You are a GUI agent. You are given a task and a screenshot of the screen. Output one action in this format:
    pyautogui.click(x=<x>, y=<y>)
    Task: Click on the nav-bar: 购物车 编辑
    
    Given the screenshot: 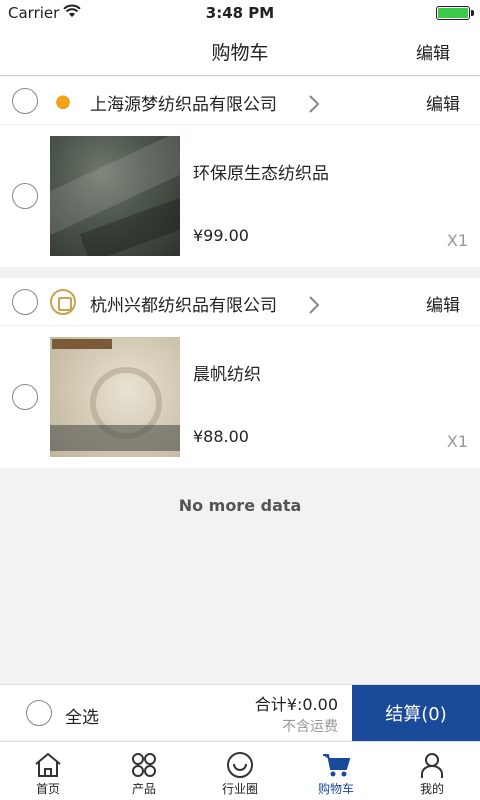 What is the action you would take?
    pyautogui.click(x=240, y=51)
    